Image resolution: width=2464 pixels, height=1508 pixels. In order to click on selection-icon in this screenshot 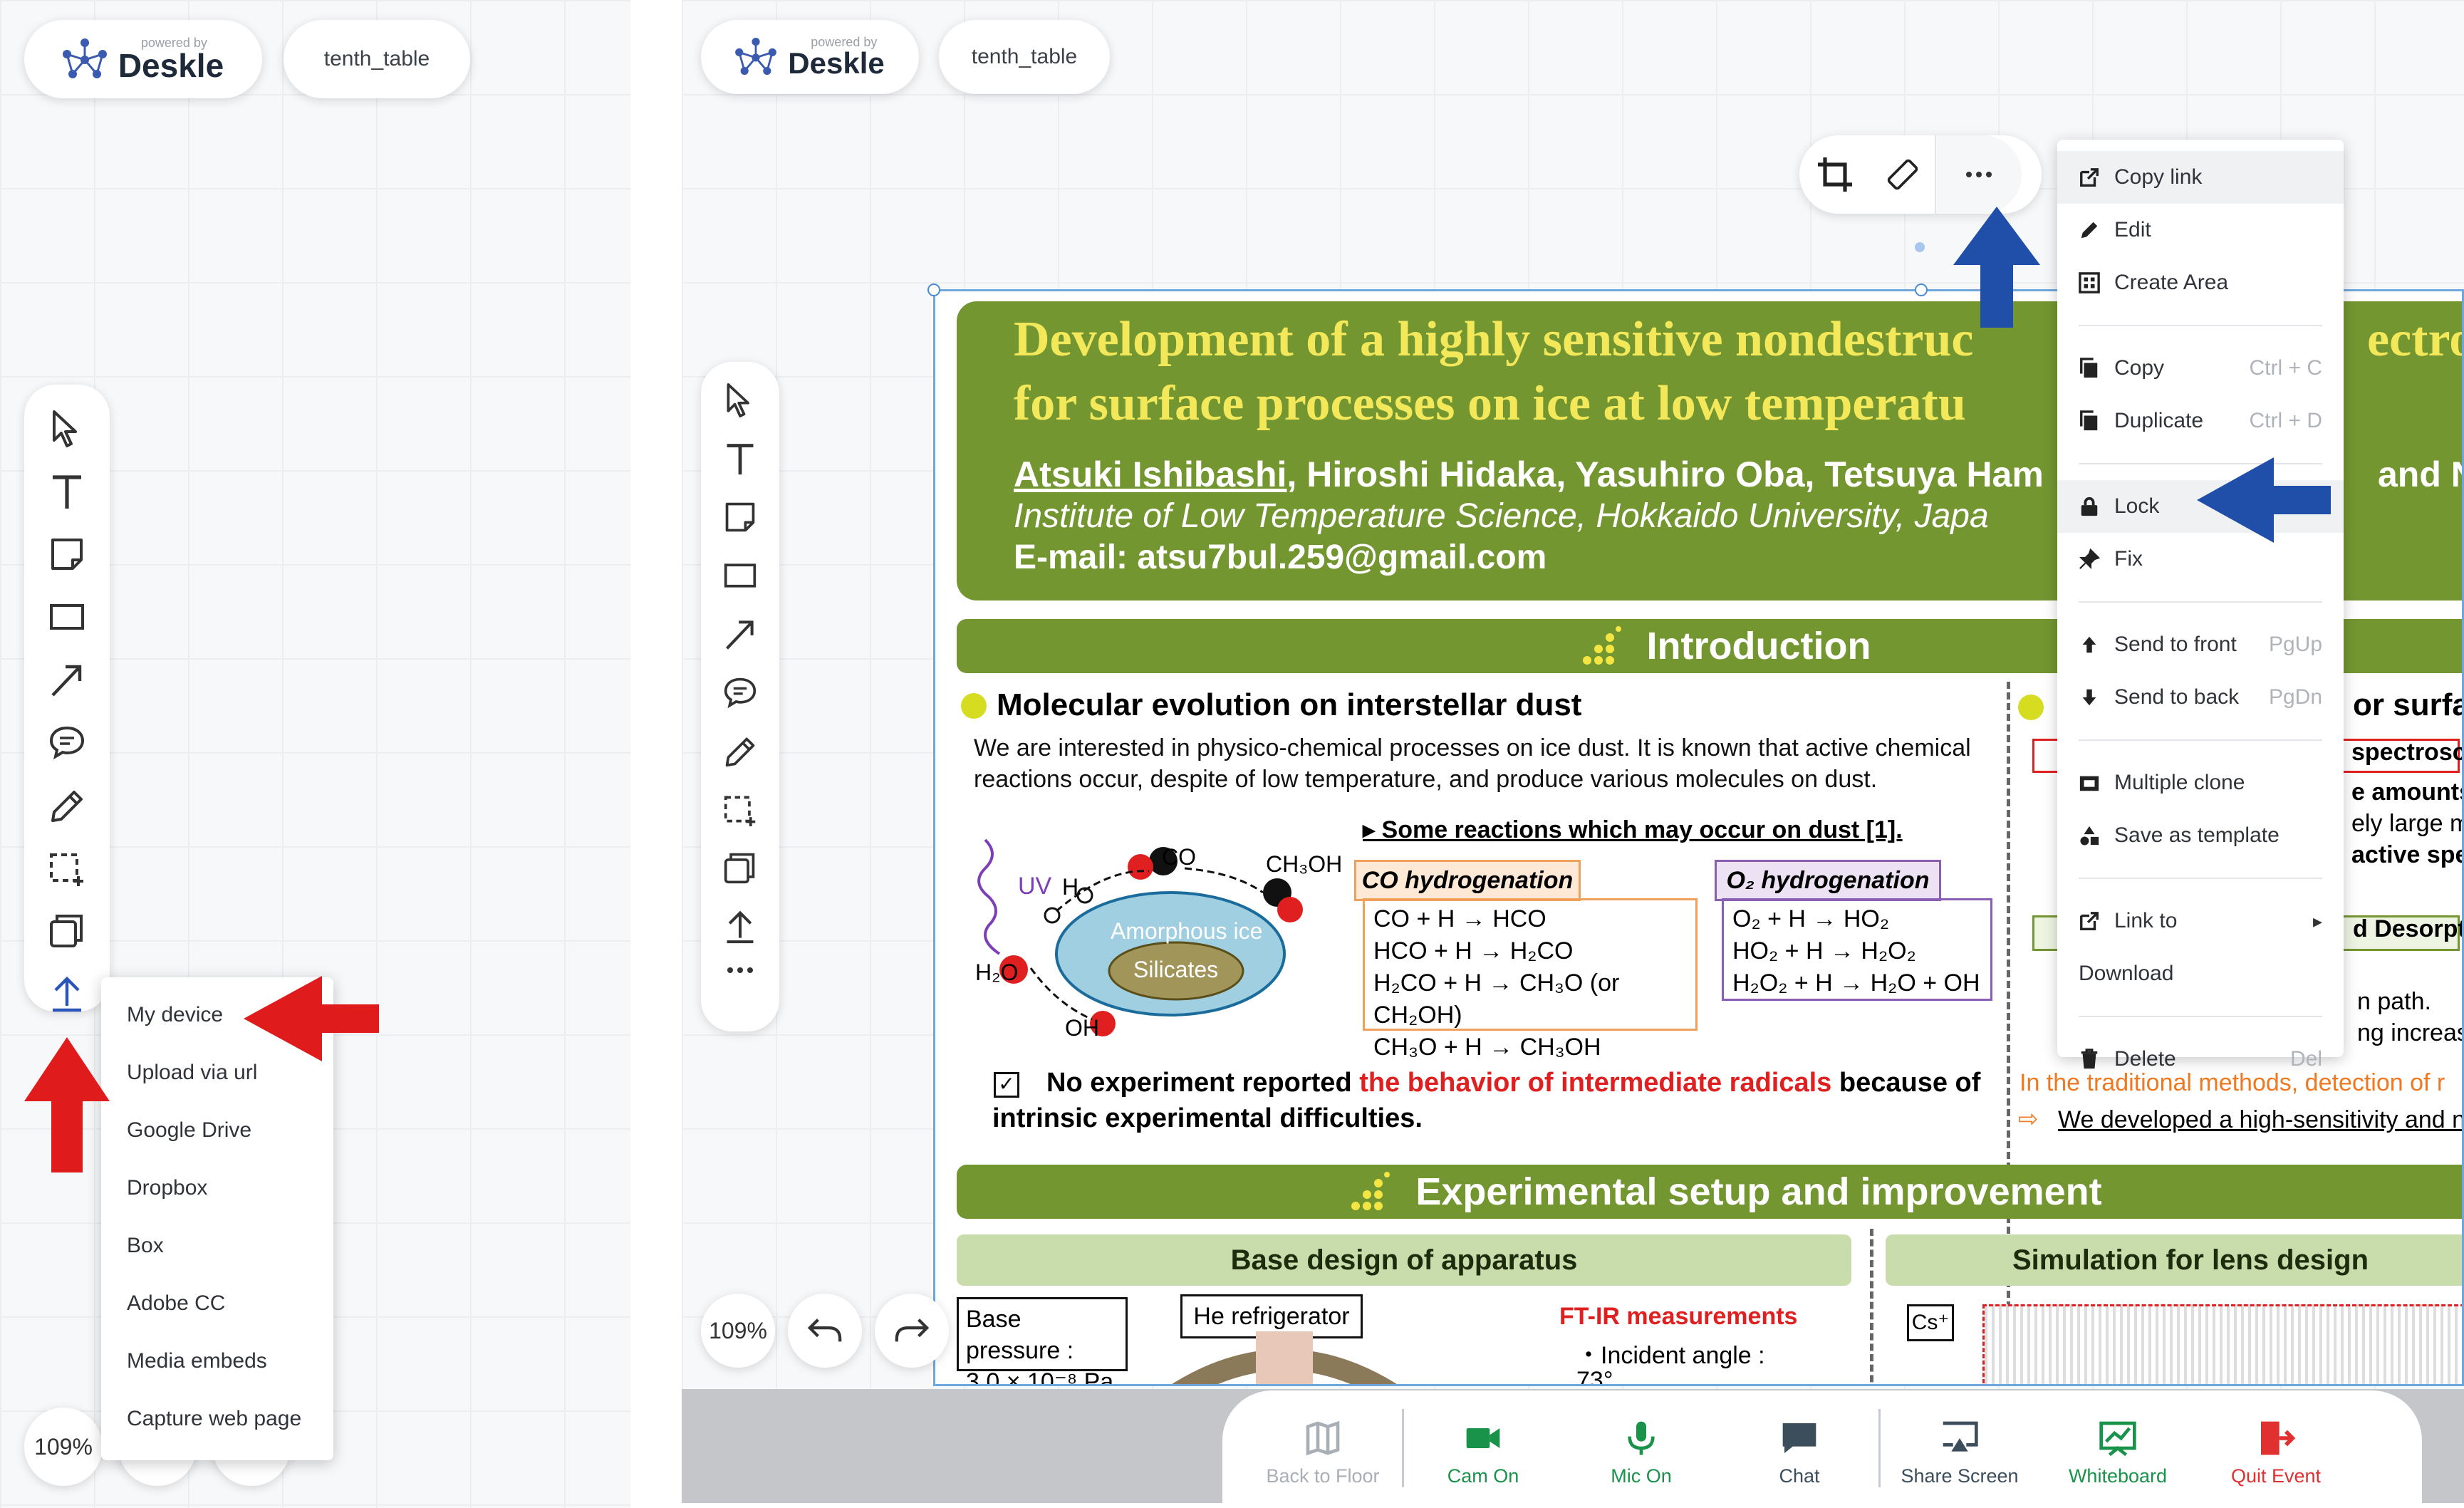, I will do `click(740, 811)`.